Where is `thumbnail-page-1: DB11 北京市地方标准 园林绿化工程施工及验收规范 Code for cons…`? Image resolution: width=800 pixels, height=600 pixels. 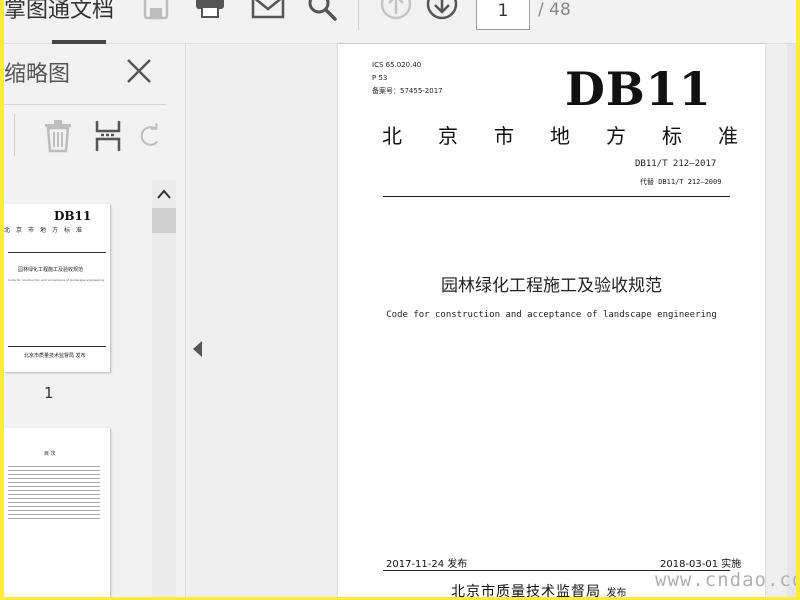 thumbnail-page-1: DB11 北京市地方标准 园林绿化工程施工及验收规范 Code for cons… is located at coordinates (57, 288).